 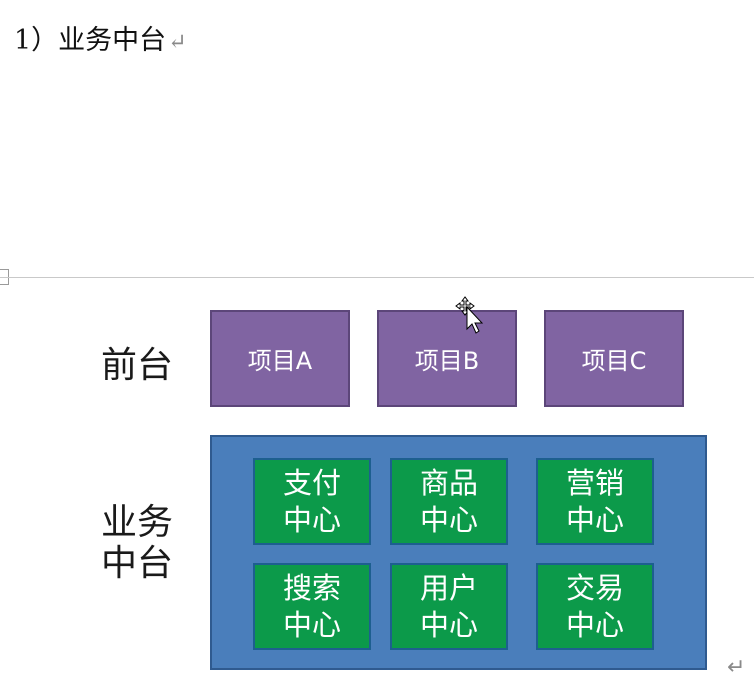 What do you see at coordinates (280, 361) in the screenshot?
I see `project-a-label: 项目A` at bounding box center [280, 361].